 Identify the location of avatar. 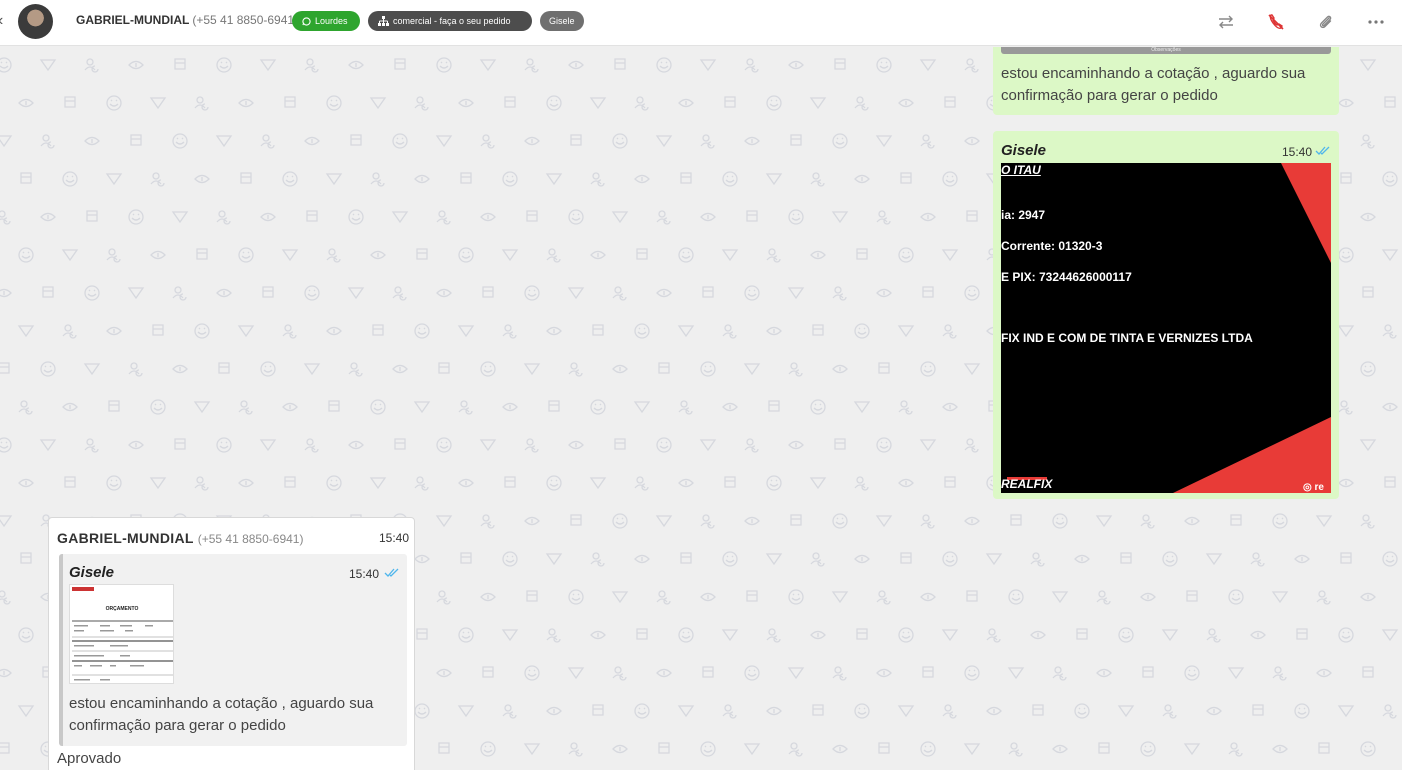
(35, 21).